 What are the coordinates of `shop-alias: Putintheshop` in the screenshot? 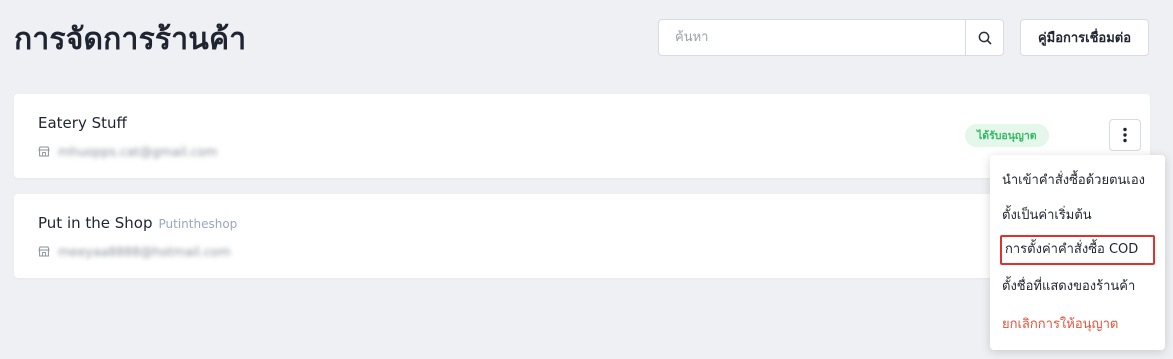 It's located at (198, 224).